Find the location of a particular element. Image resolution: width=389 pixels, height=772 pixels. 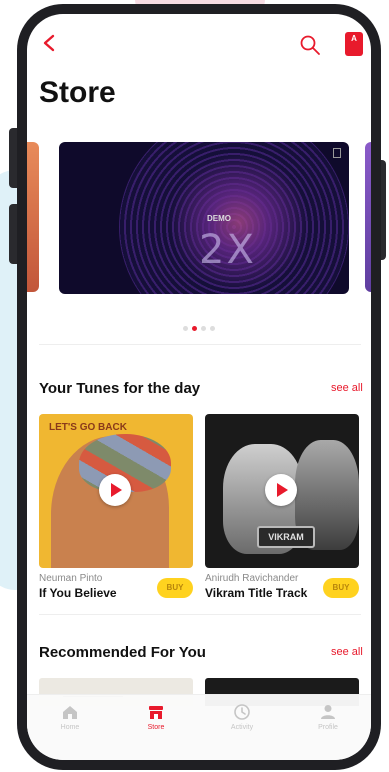

featured-banner: DEMO 2X is located at coordinates (204, 218).